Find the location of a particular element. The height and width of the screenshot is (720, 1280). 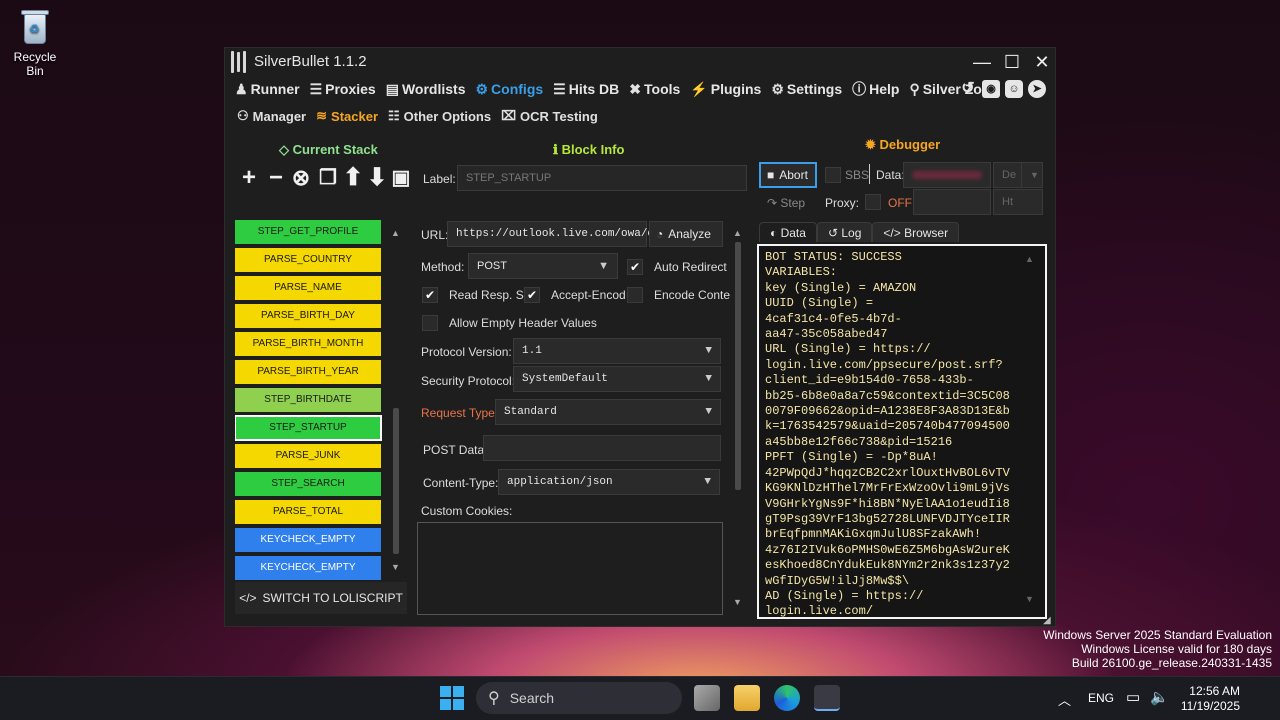

tab-browser: </> Browser is located at coordinates (916, 232).